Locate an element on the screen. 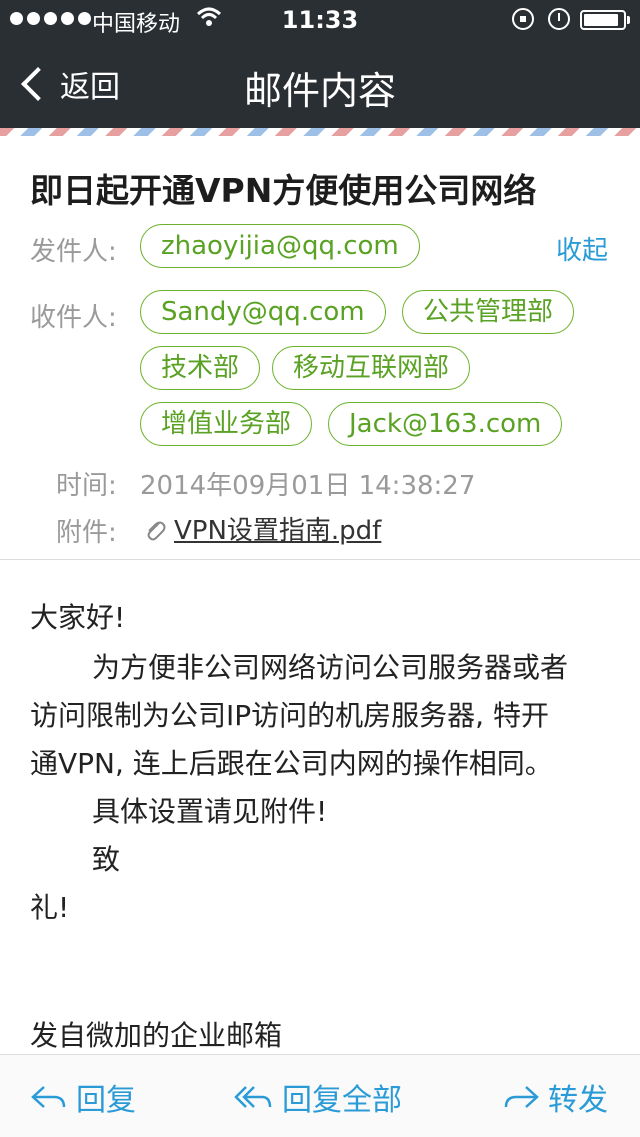 Image resolution: width=640 pixels, height=1137 pixels. body-line: 致 is located at coordinates (106, 859).